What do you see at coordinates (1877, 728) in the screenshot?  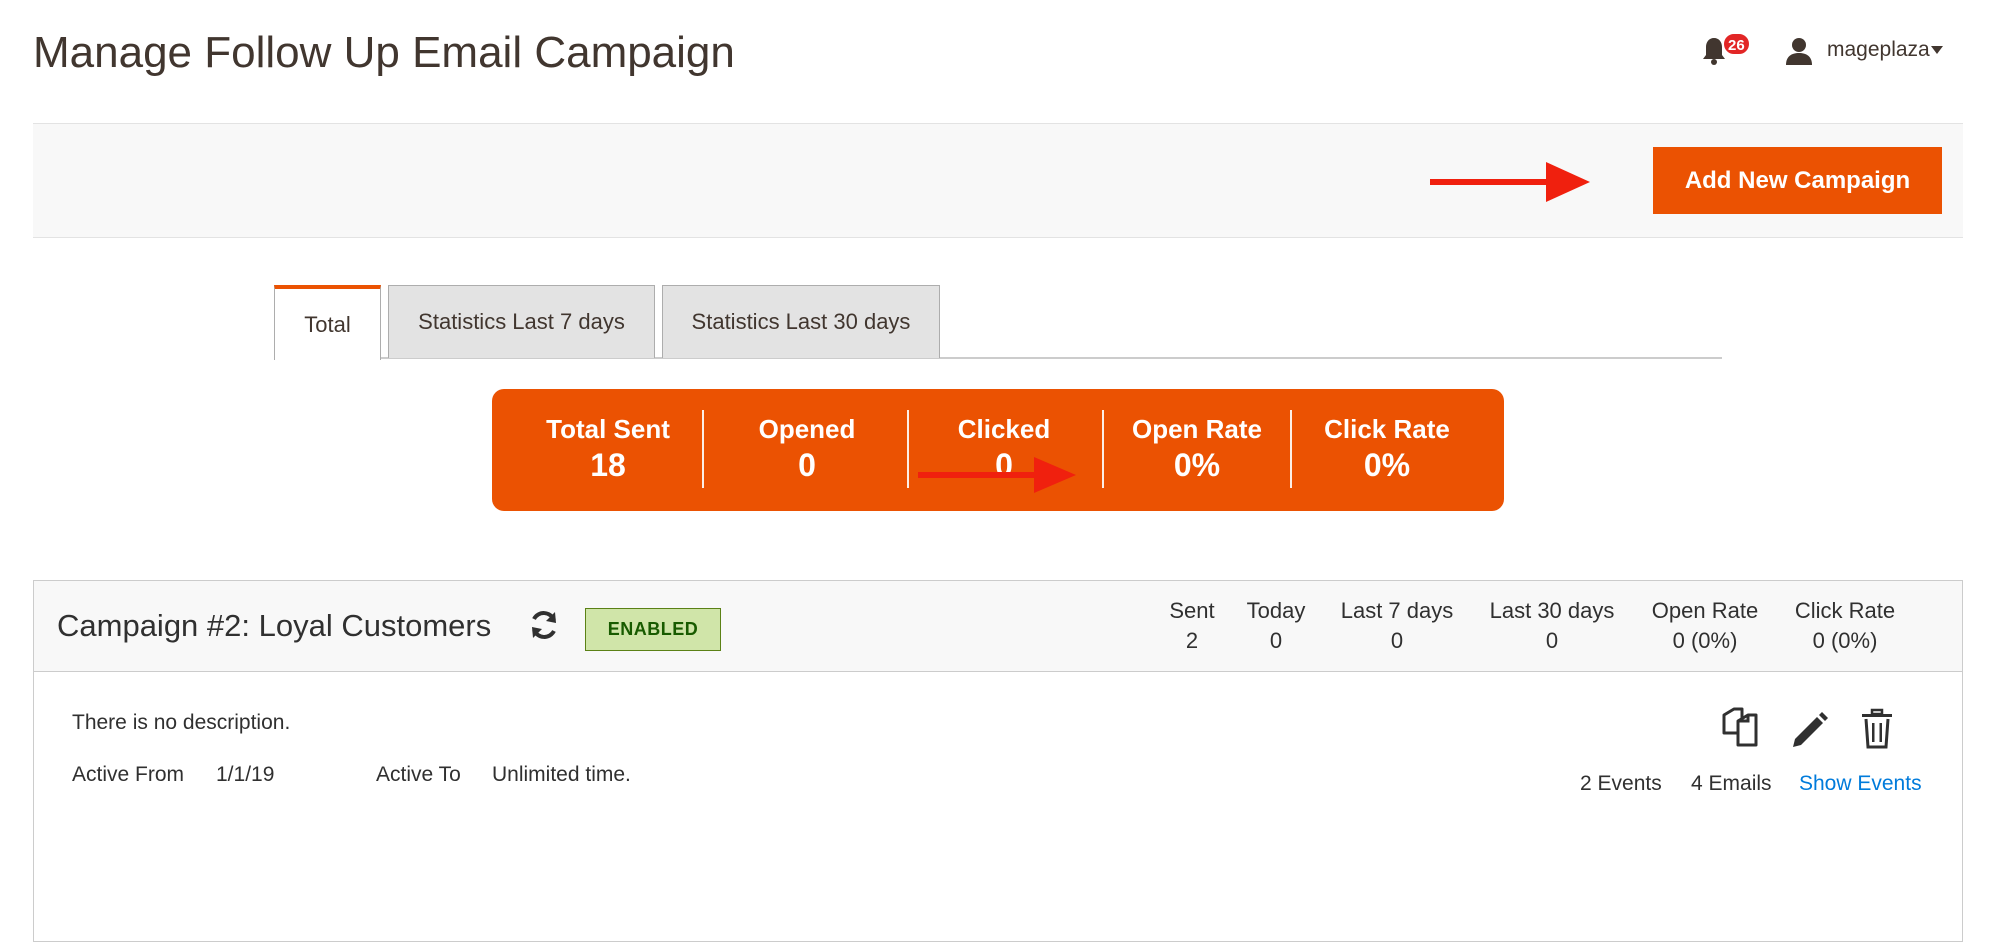 I see `trash-icon` at bounding box center [1877, 728].